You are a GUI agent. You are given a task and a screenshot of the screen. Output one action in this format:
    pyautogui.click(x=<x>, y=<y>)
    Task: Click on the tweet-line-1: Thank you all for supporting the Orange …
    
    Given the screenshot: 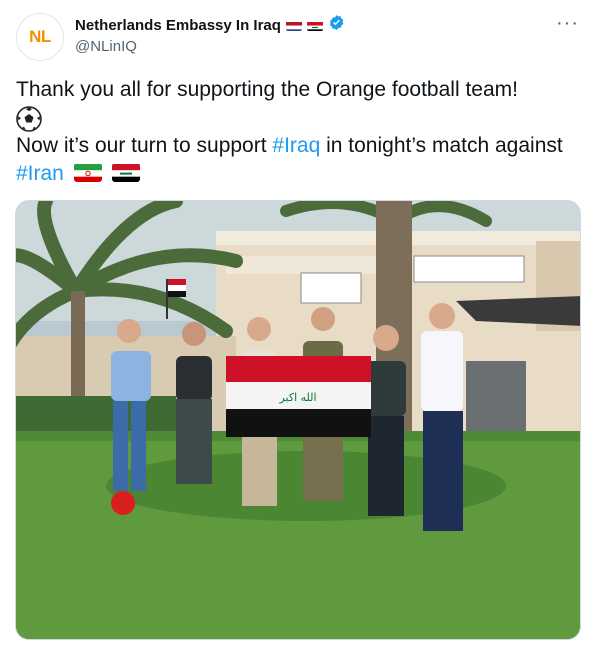 What is the action you would take?
    pyautogui.click(x=267, y=89)
    